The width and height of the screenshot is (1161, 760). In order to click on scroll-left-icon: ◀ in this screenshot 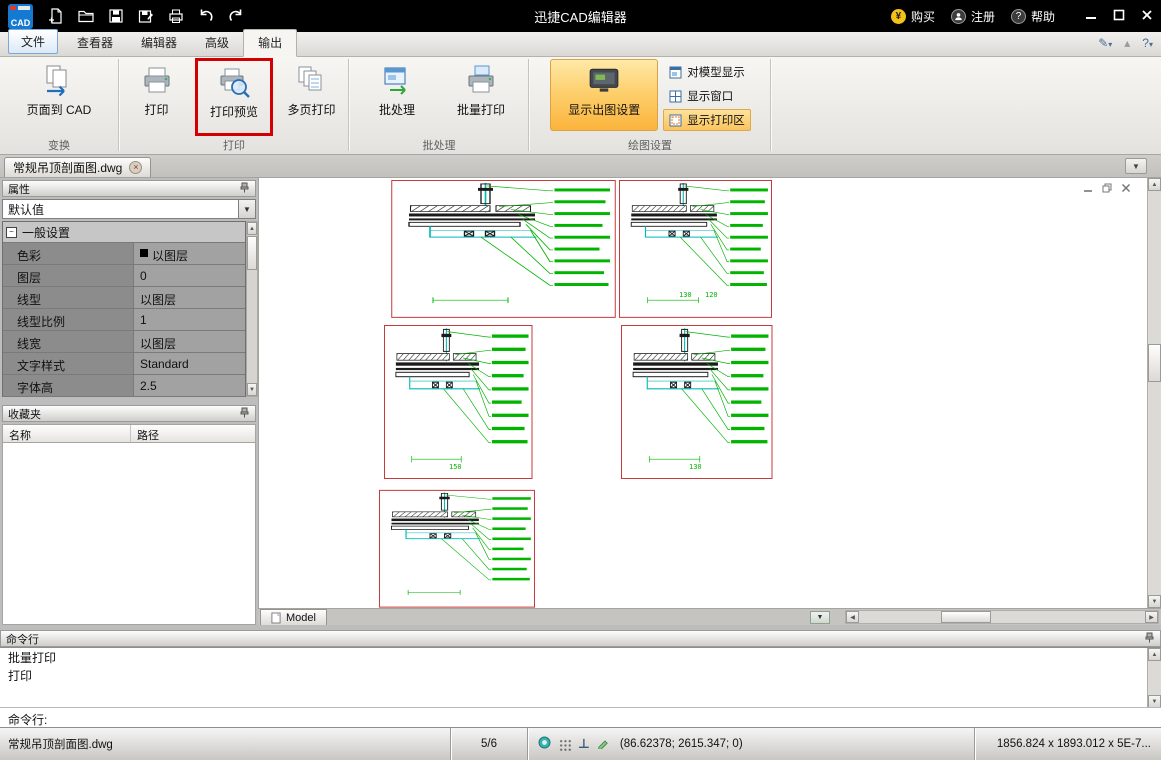, I will do `click(852, 617)`.